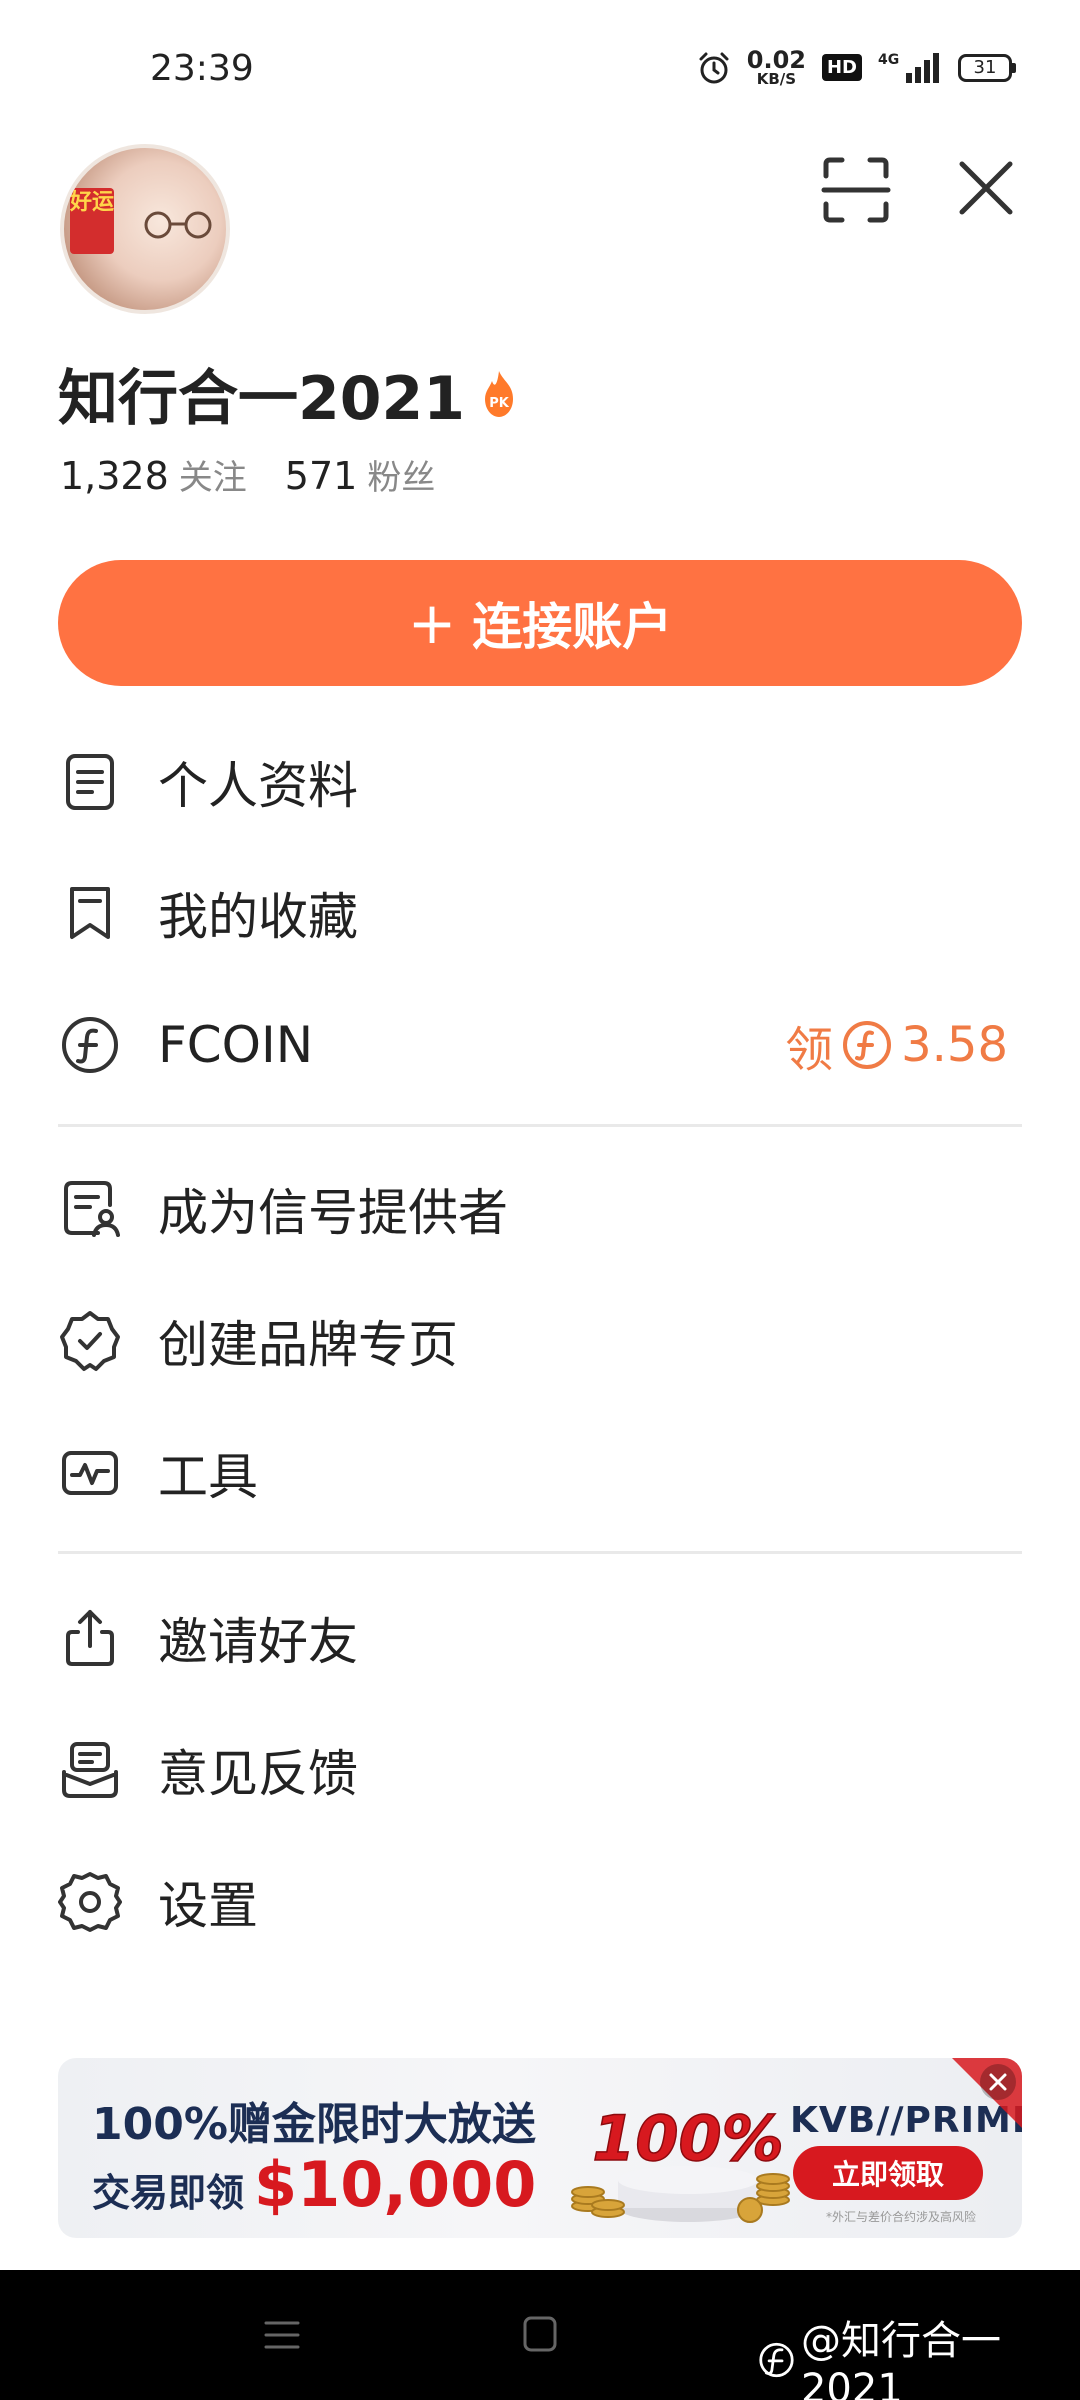 The image size is (1080, 2400). What do you see at coordinates (282, 2335) in the screenshot?
I see `recent-apps-icon` at bounding box center [282, 2335].